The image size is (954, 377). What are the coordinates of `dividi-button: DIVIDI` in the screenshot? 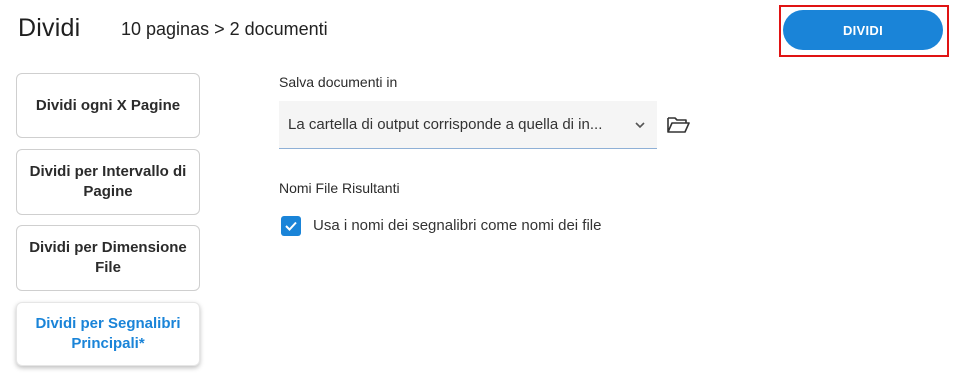 It's located at (863, 30).